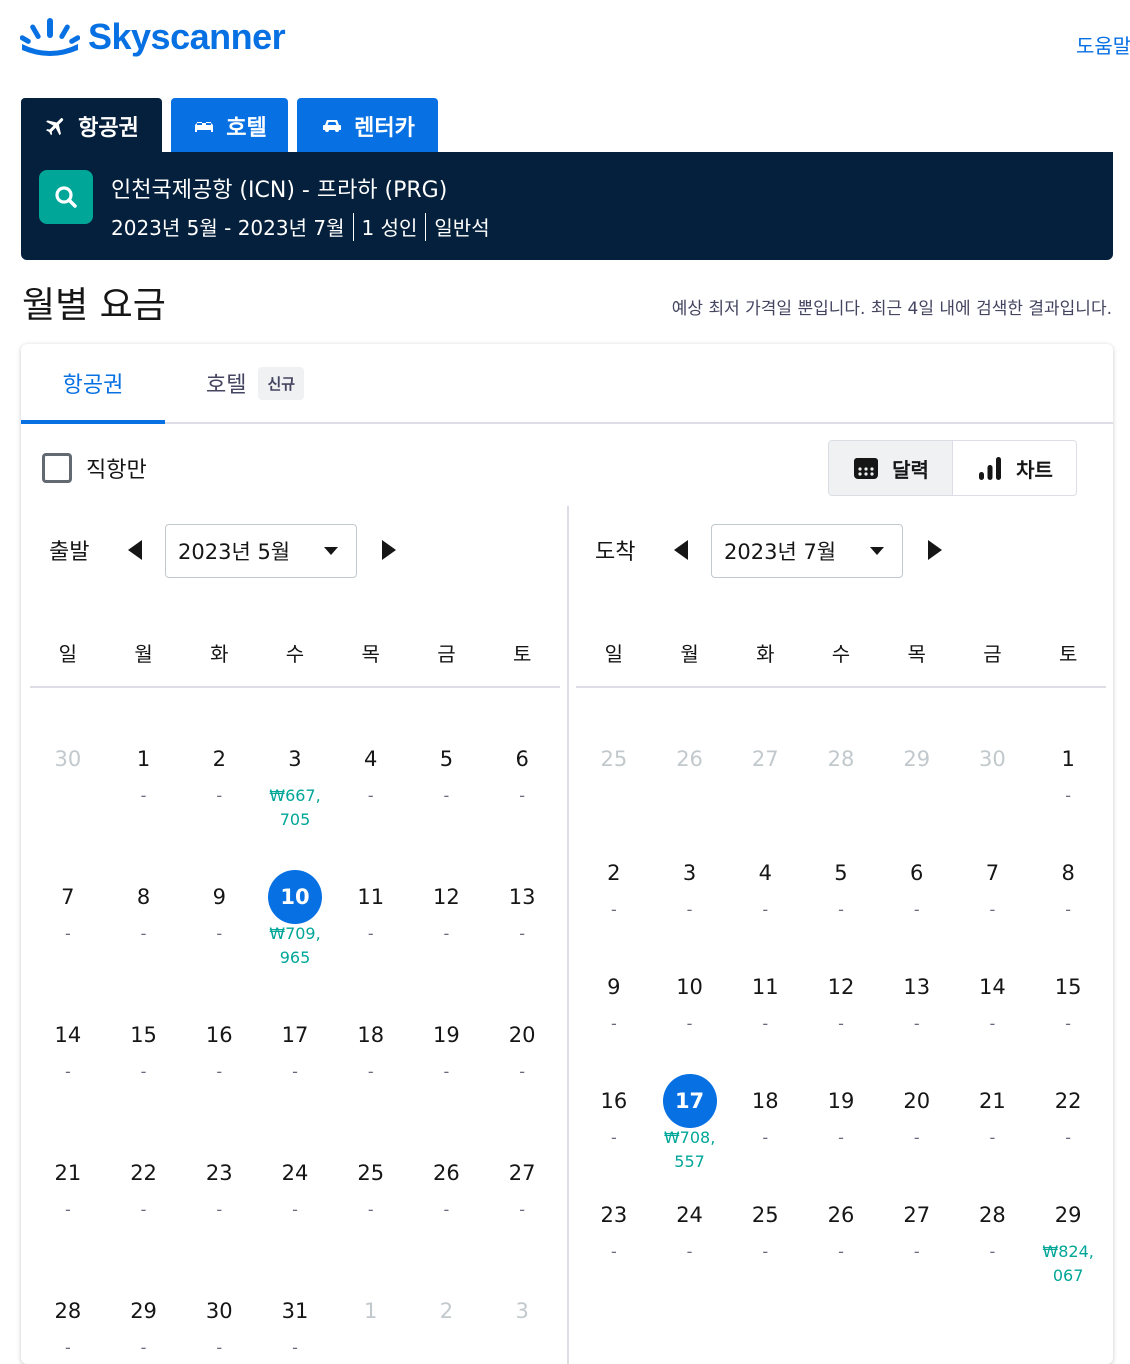 This screenshot has height=1364, width=1130. Describe the element at coordinates (367, 126) in the screenshot. I see `nav-tab-cars: 렌터카` at that location.